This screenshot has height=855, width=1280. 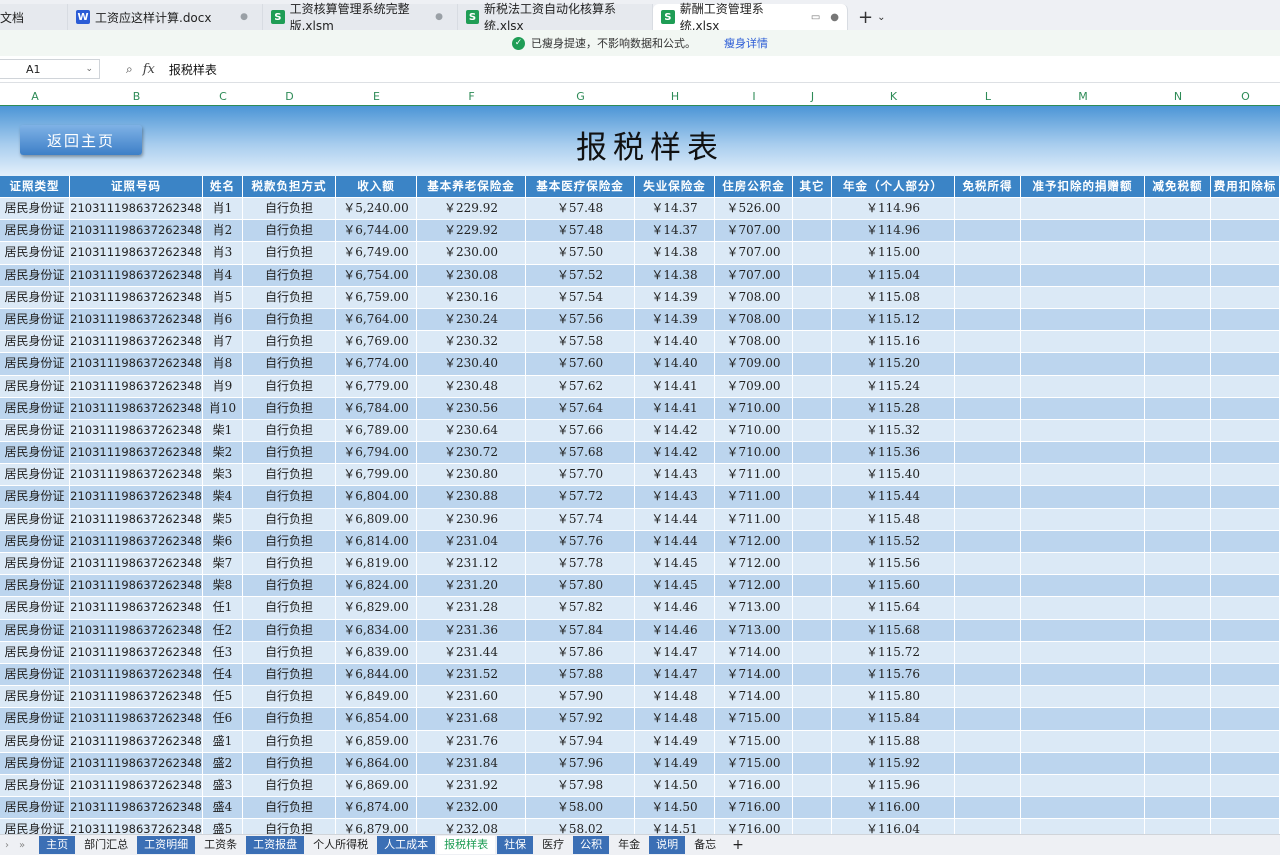 I want to click on table-cell: ￥57.96, so click(x=580, y=763).